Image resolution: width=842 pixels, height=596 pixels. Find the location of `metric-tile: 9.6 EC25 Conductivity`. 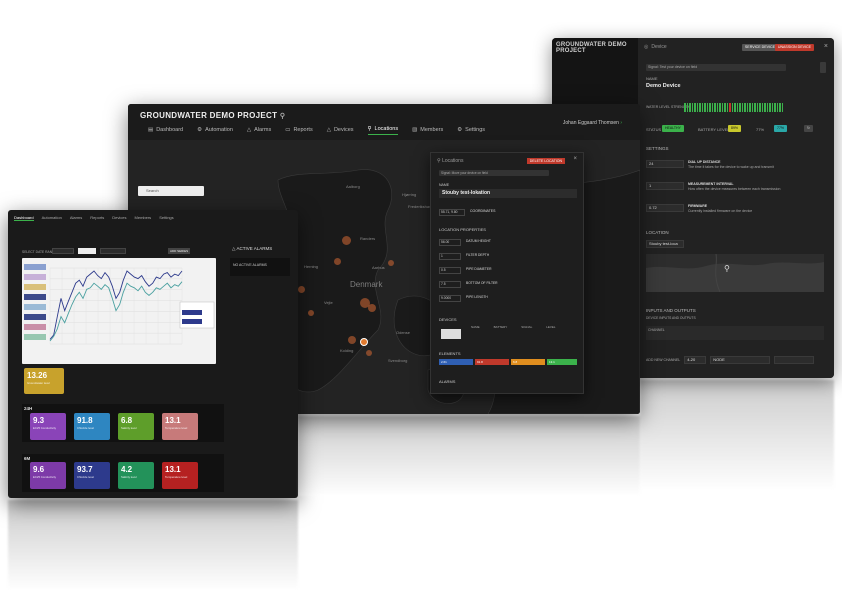

metric-tile: 9.6 EC25 Conductivity is located at coordinates (48, 475).